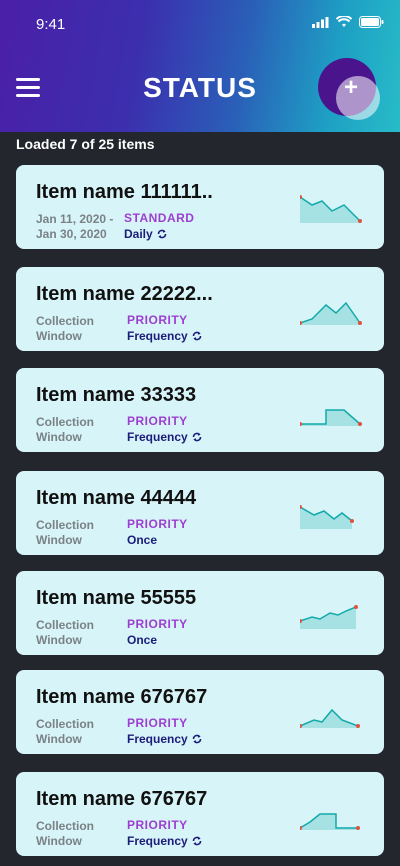 The width and height of the screenshot is (400, 866). I want to click on item-schedule: Daily, so click(146, 234).